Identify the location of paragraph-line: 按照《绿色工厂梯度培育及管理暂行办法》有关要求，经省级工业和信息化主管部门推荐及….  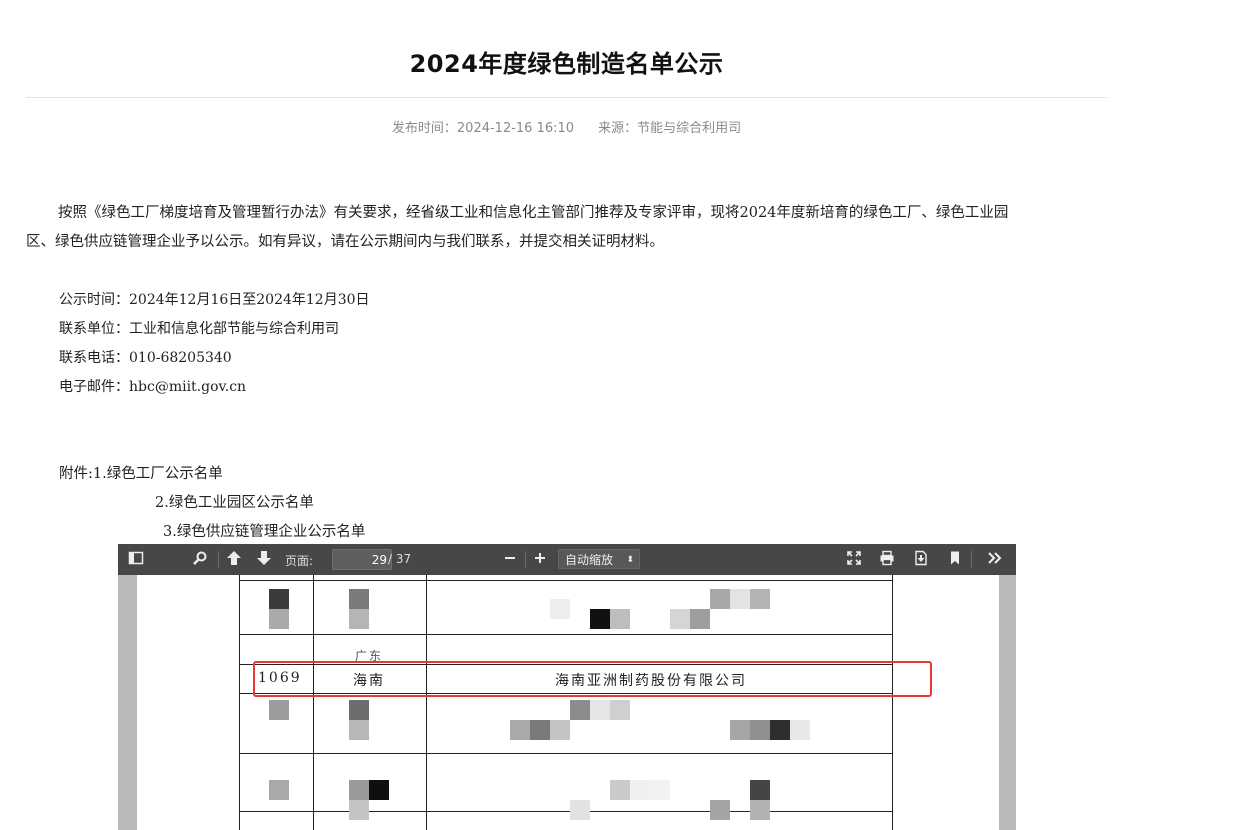
(533, 213).